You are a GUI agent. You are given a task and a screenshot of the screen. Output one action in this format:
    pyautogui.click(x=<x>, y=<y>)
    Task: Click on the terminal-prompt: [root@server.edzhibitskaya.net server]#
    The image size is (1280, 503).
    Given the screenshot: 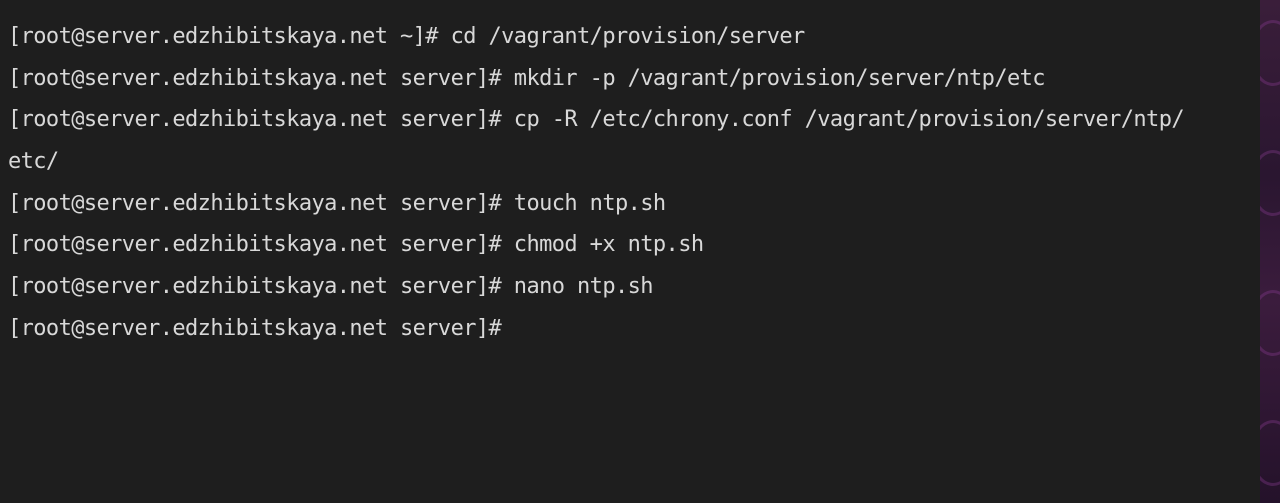 What is the action you would take?
    pyautogui.click(x=630, y=329)
    